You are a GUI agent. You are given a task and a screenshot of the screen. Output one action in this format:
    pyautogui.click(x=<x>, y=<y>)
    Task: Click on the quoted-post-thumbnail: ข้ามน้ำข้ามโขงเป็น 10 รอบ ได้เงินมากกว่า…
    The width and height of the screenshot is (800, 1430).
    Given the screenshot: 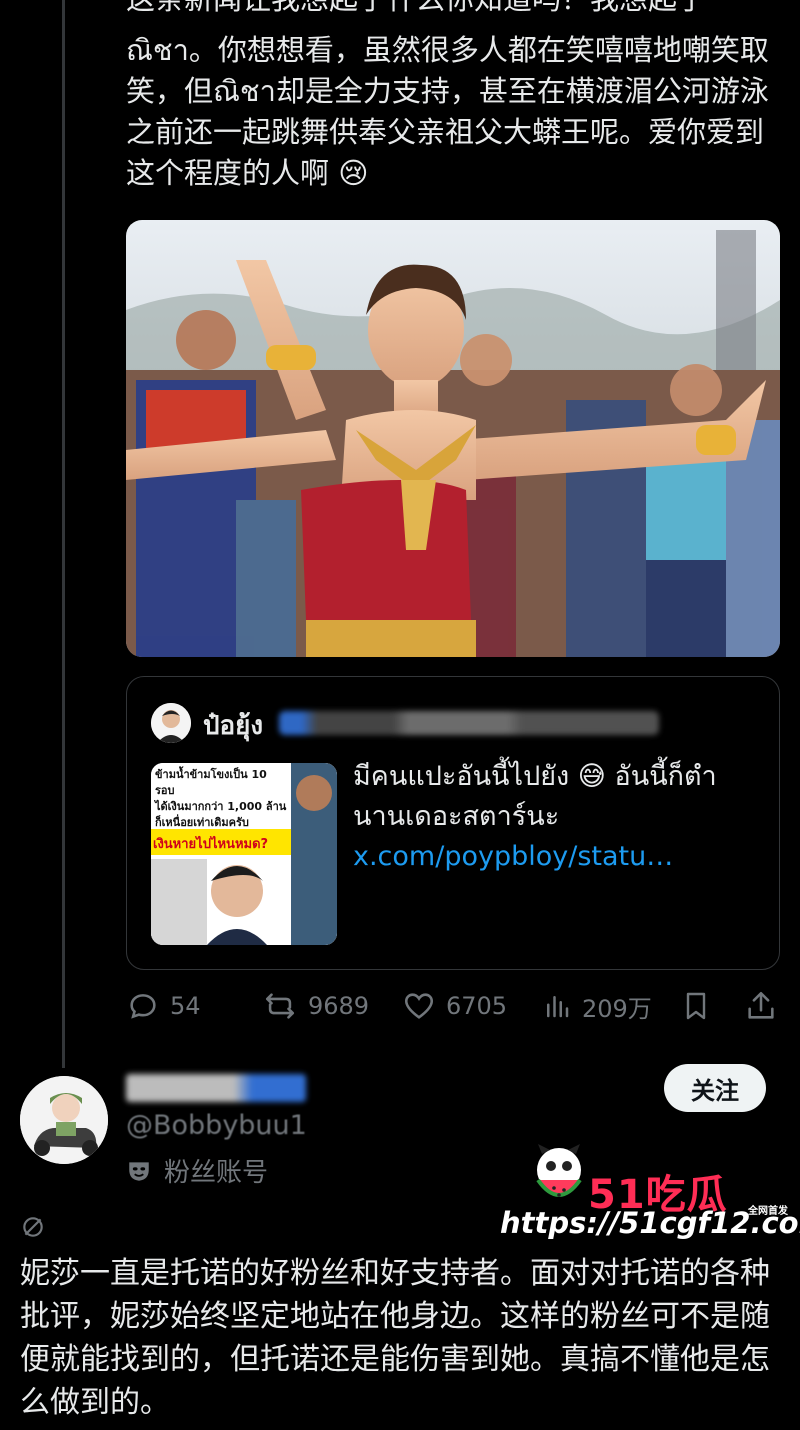 What is the action you would take?
    pyautogui.click(x=244, y=854)
    